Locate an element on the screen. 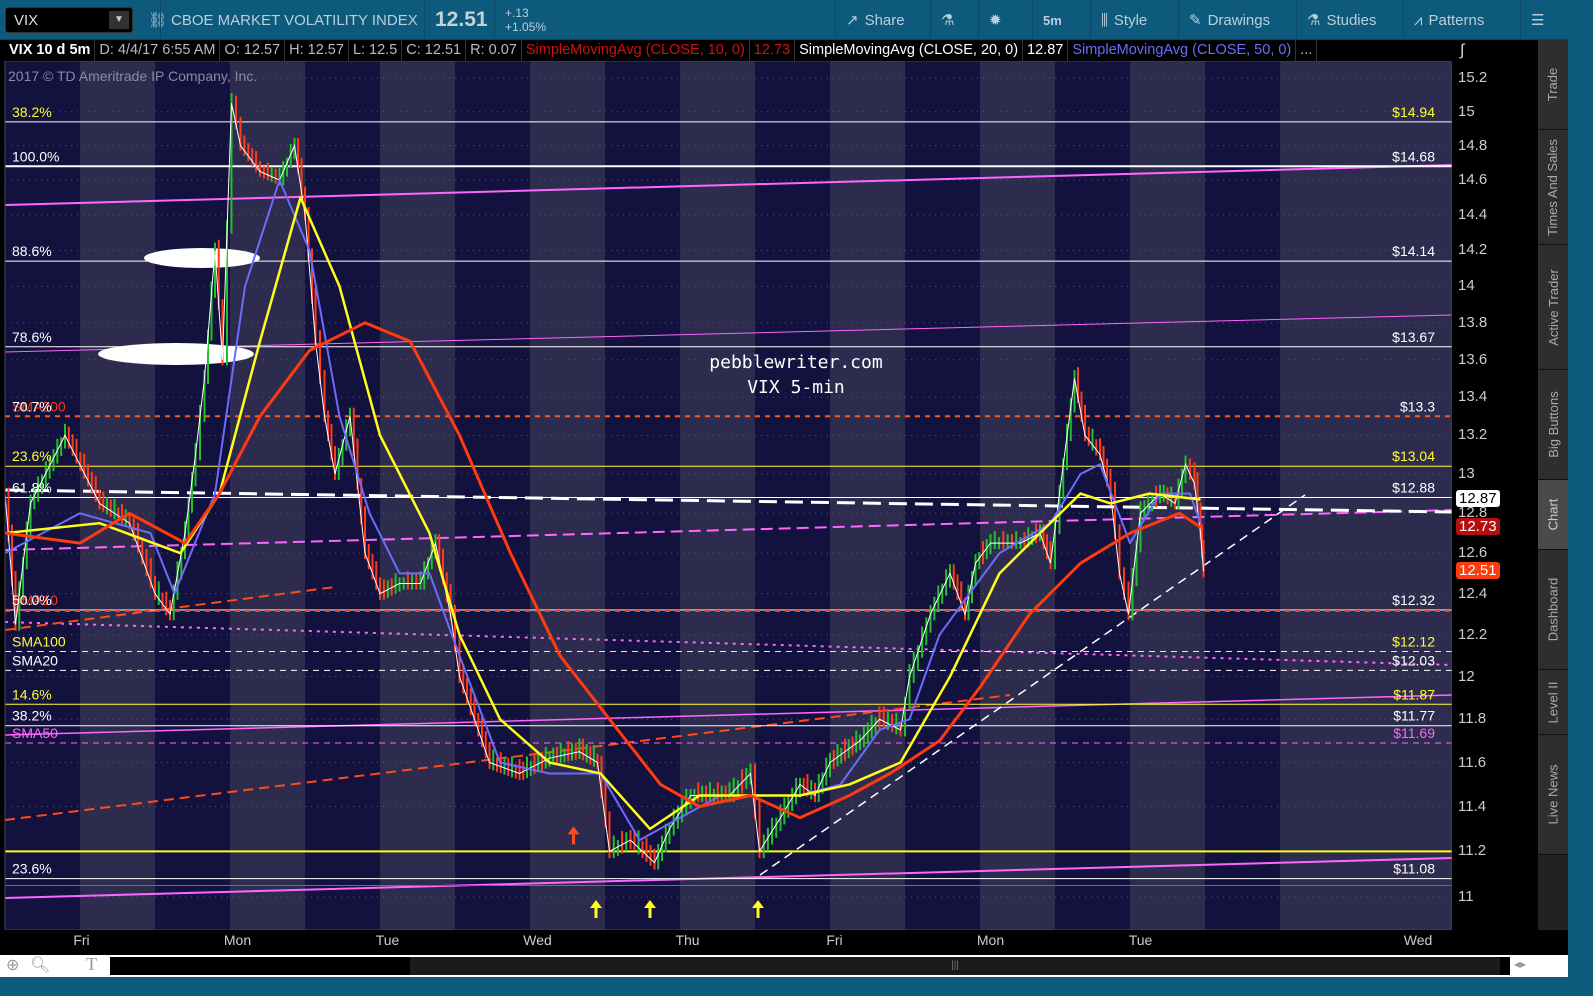 The width and height of the screenshot is (1593, 996). sidebar-tab-label: Times And Sales is located at coordinates (1553, 187).